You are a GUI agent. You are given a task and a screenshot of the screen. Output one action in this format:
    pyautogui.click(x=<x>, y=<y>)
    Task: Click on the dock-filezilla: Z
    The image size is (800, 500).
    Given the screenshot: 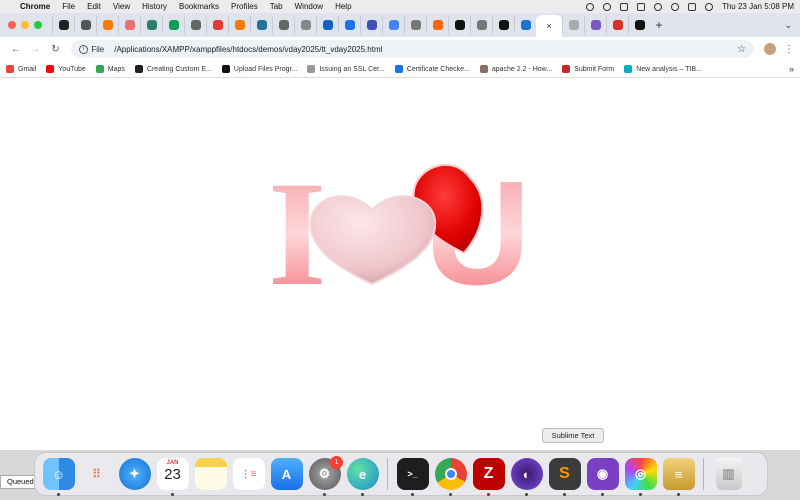 What is the action you would take?
    pyautogui.click(x=488, y=476)
    